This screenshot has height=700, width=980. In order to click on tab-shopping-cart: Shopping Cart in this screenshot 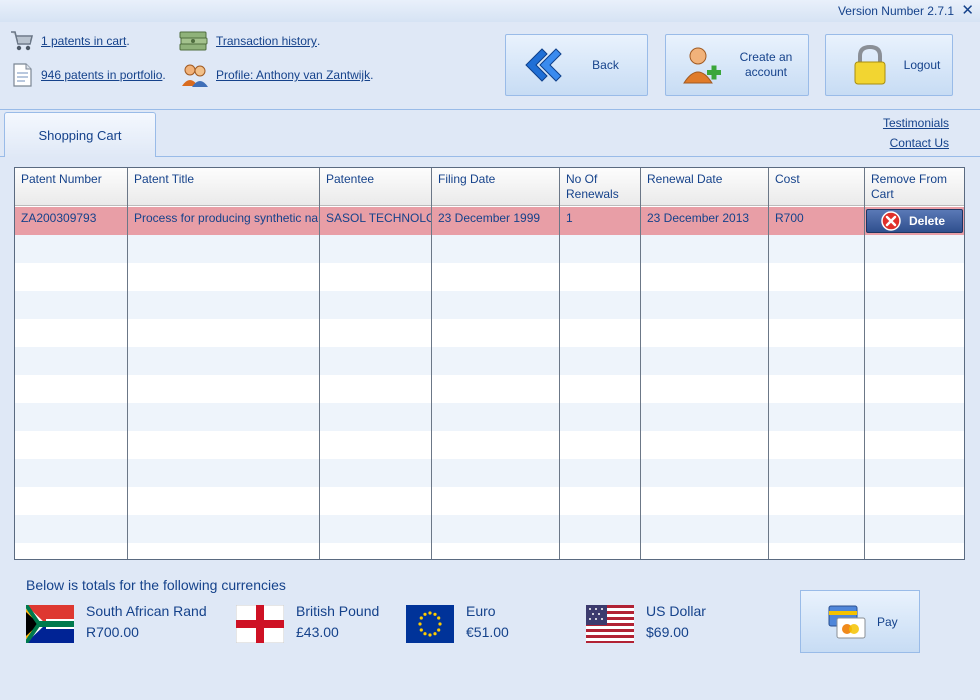, I will do `click(80, 135)`.